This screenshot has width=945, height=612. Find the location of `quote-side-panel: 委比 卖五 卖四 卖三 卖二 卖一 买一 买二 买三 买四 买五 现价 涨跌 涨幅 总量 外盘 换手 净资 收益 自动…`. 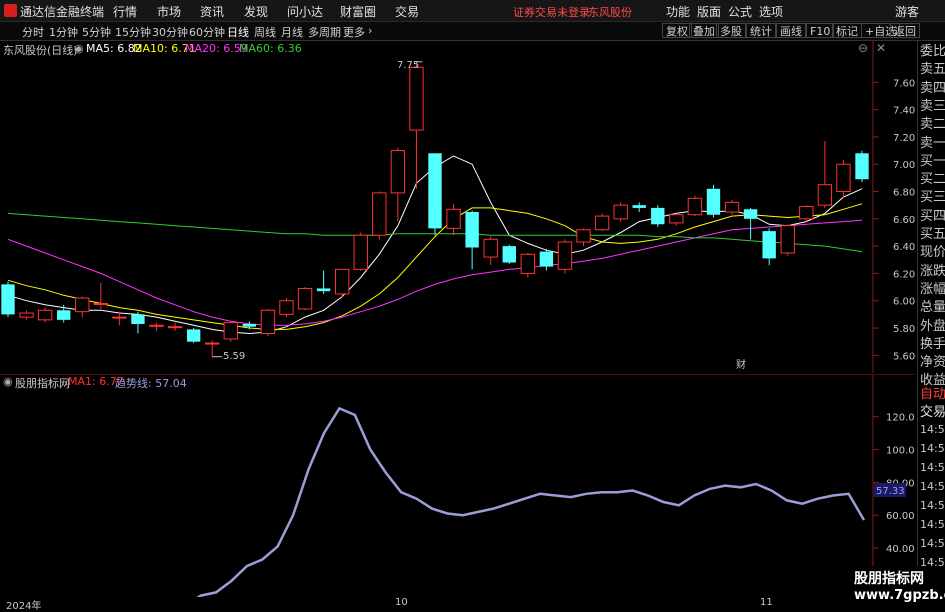

quote-side-panel: 委比 卖五 卖四 卖三 卖二 卖一 买一 买二 买三 买四 买五 现价 涨跌 涨幅 总量 外盘 换手 净资 收益 自动… is located at coordinates (931, 325).